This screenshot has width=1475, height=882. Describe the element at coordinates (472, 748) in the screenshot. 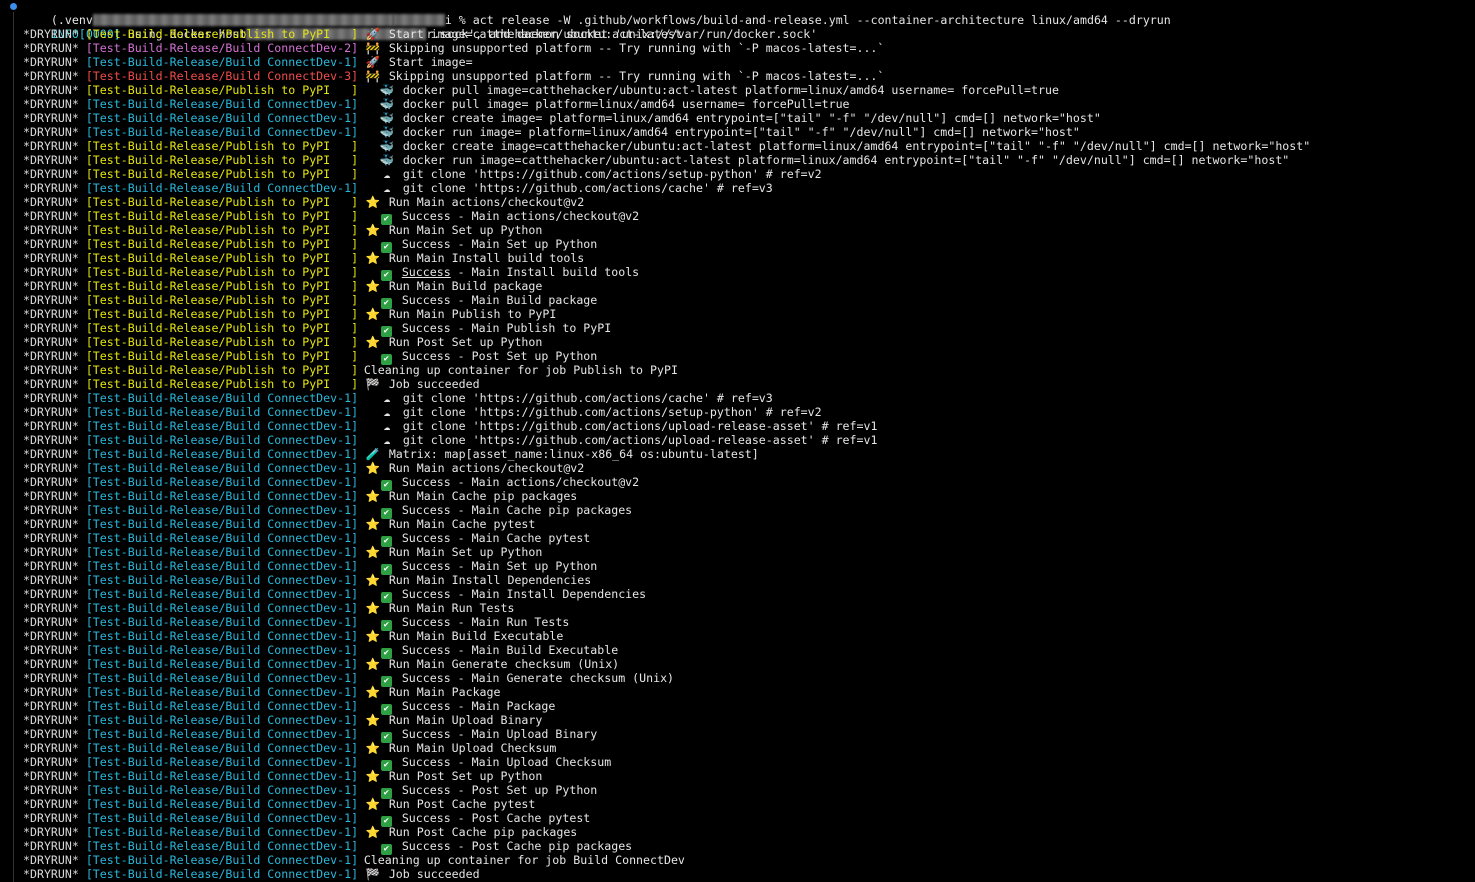

I see `log-message: Run Main Upload Checksum` at that location.